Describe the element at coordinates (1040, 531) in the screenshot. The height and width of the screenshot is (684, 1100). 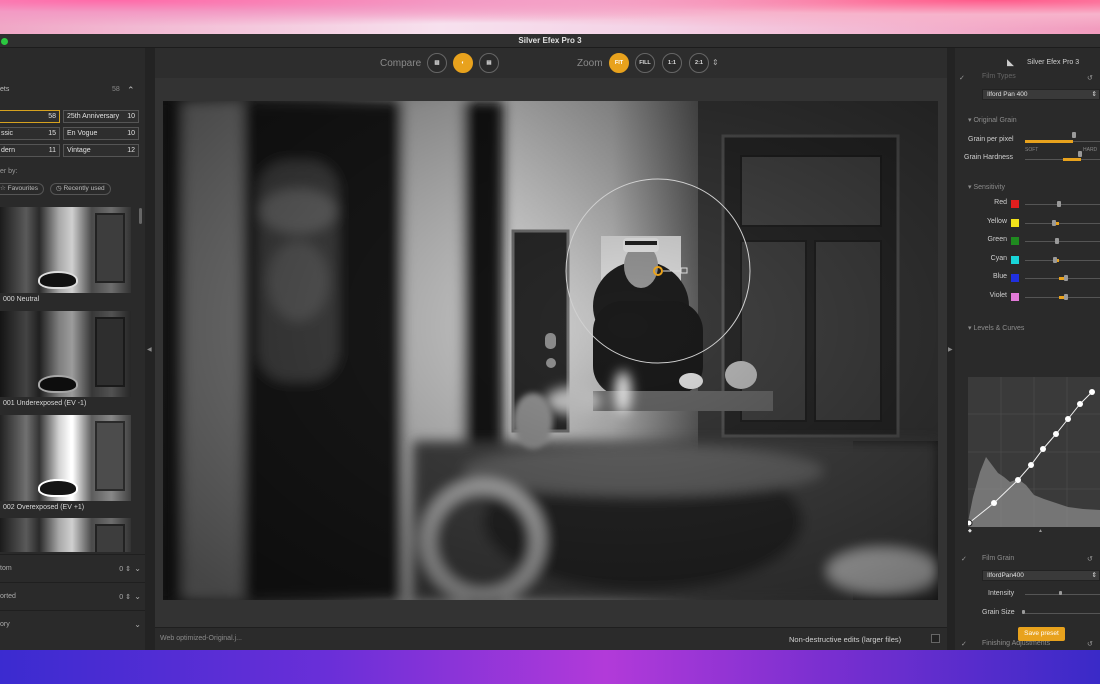
I see `midpoint-handle: ▲` at that location.